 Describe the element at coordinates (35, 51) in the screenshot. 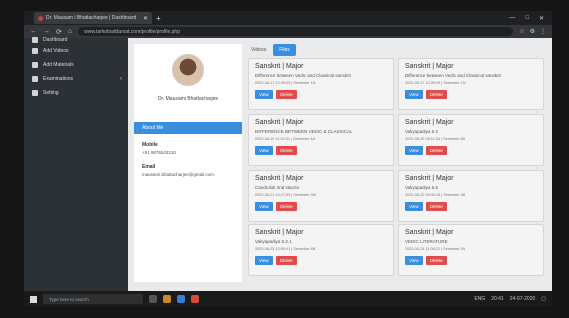

I see `video-icon` at that location.